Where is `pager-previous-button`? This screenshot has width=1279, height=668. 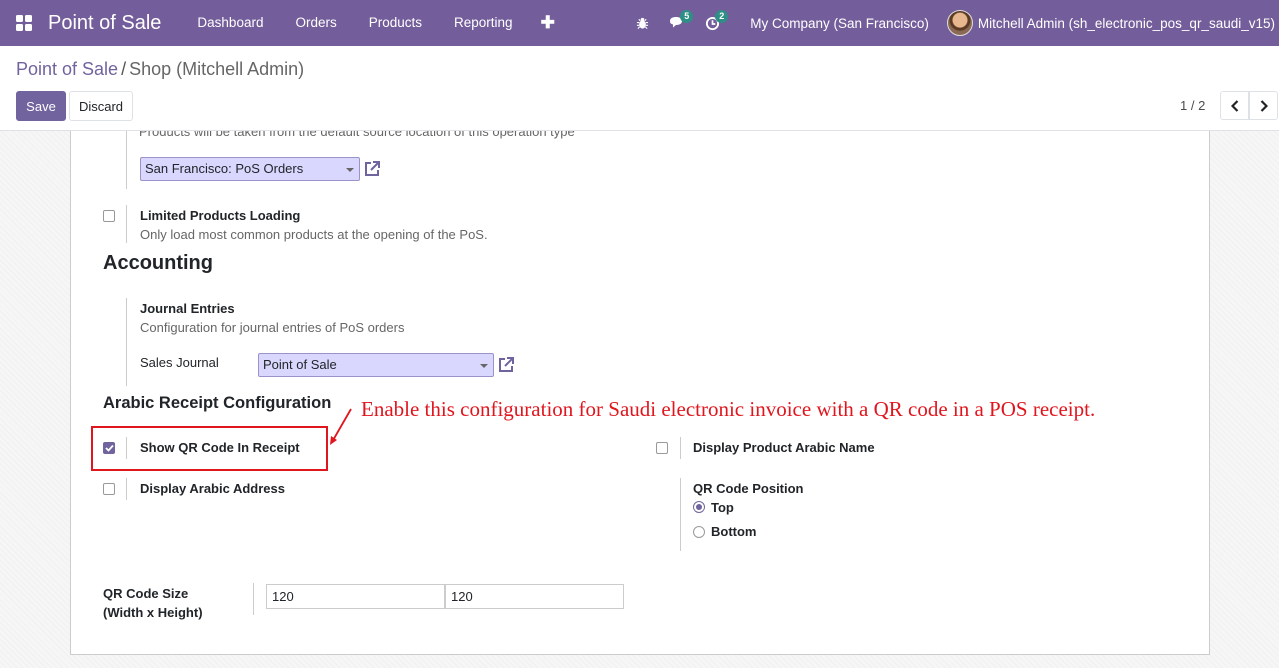 pager-previous-button is located at coordinates (1234, 105).